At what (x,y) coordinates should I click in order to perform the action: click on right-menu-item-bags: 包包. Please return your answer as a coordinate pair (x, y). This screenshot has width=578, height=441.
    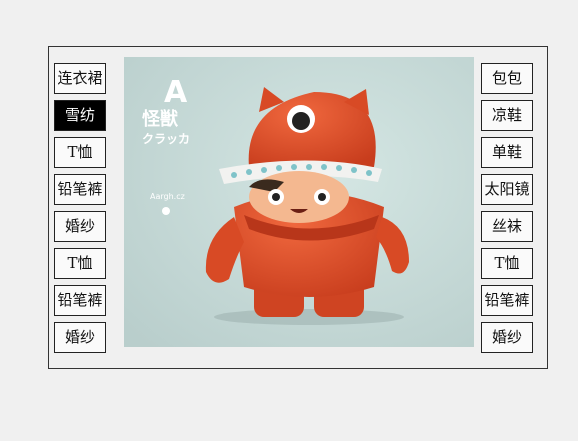
    Looking at the image, I should click on (507, 78).